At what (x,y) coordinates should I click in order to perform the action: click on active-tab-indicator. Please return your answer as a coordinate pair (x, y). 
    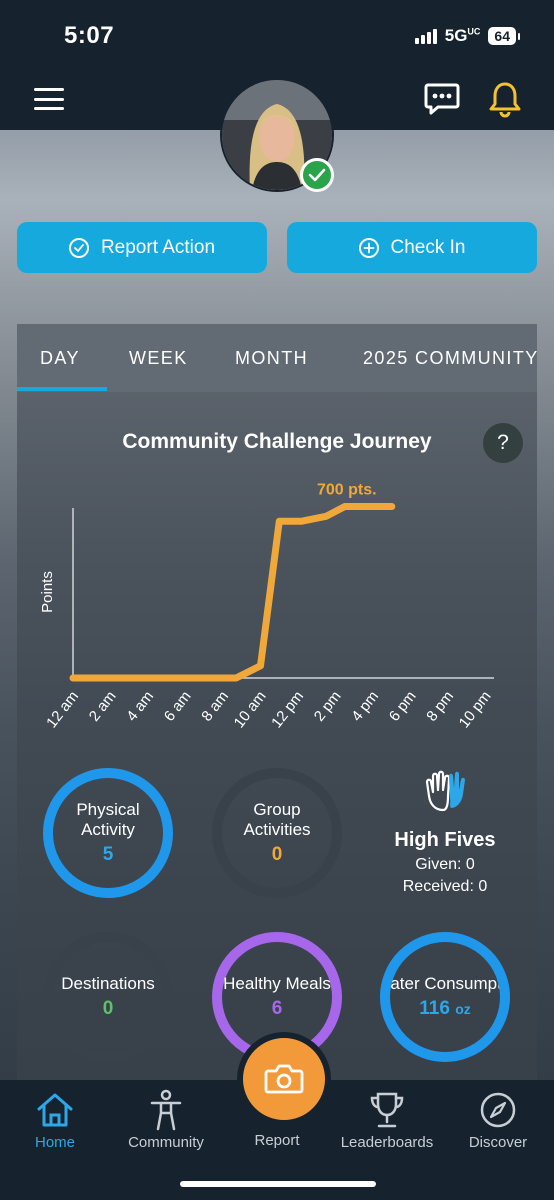
    Looking at the image, I should click on (62, 389).